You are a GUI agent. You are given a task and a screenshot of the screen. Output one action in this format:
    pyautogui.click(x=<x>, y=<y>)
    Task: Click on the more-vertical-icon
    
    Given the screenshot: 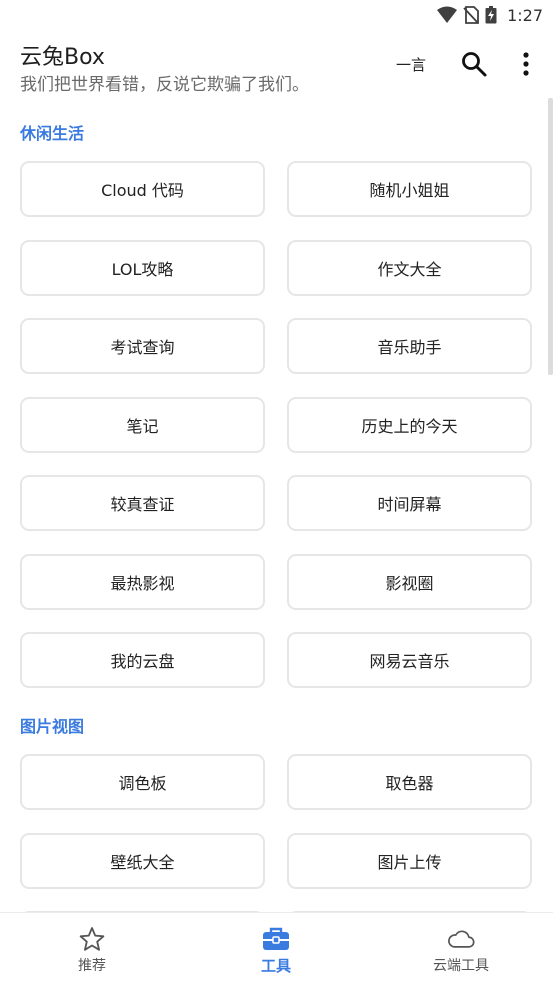 What is the action you would take?
    pyautogui.click(x=526, y=64)
    